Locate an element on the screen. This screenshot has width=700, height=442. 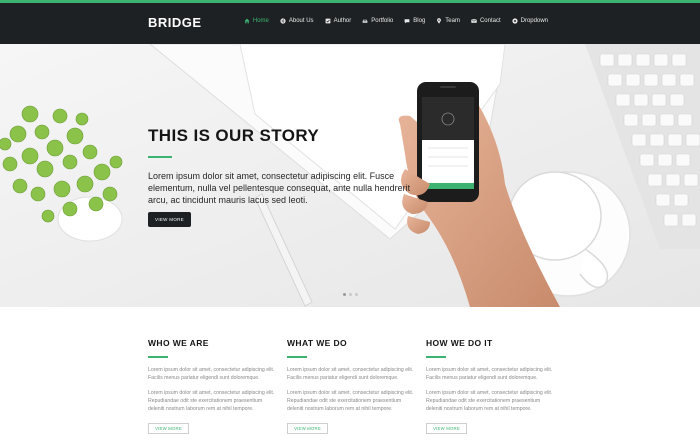
nav-label: Author is located at coordinates (342, 21).